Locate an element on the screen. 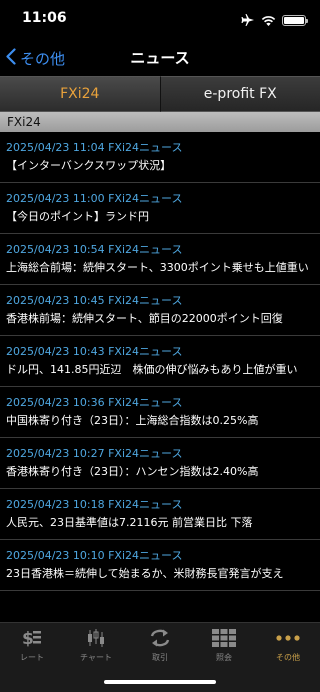 This screenshot has width=320, height=692. tabbar-item-more: その他 is located at coordinates (288, 644).